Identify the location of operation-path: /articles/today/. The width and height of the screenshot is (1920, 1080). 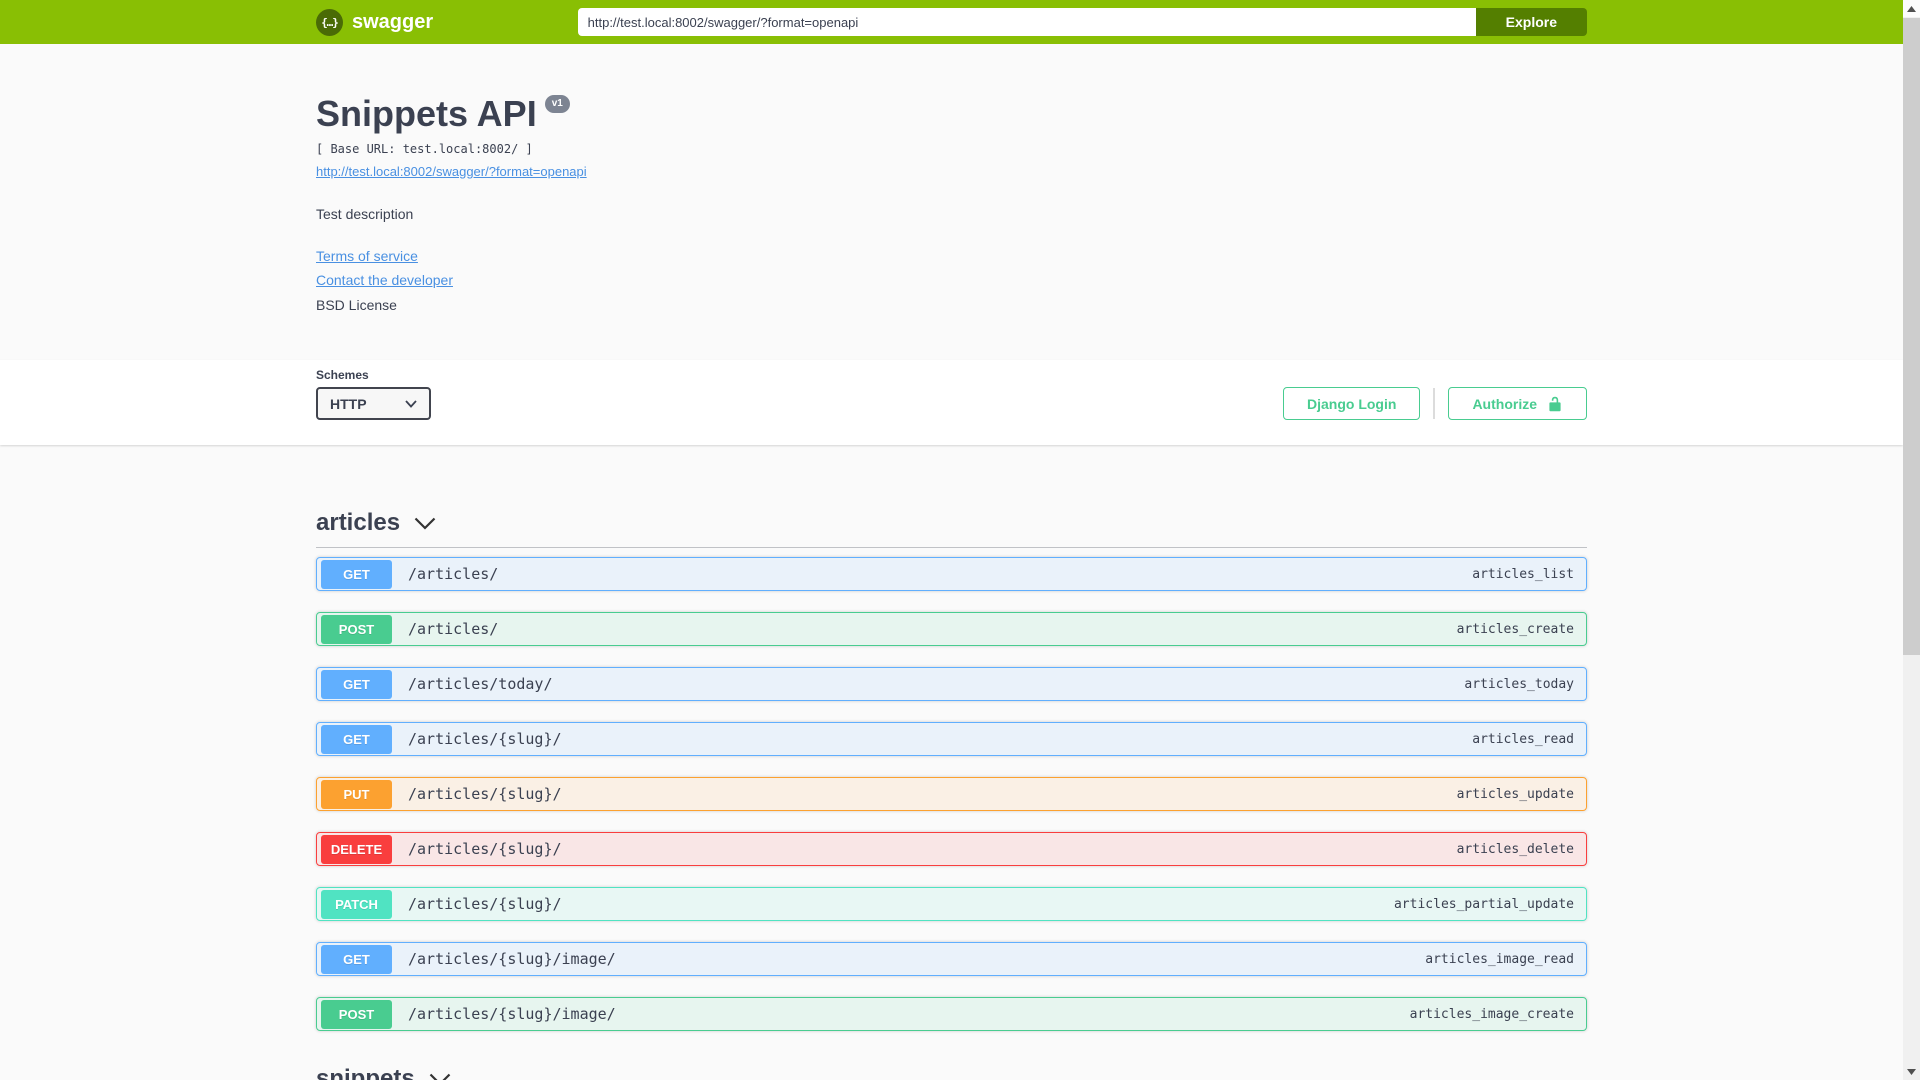
(480, 684).